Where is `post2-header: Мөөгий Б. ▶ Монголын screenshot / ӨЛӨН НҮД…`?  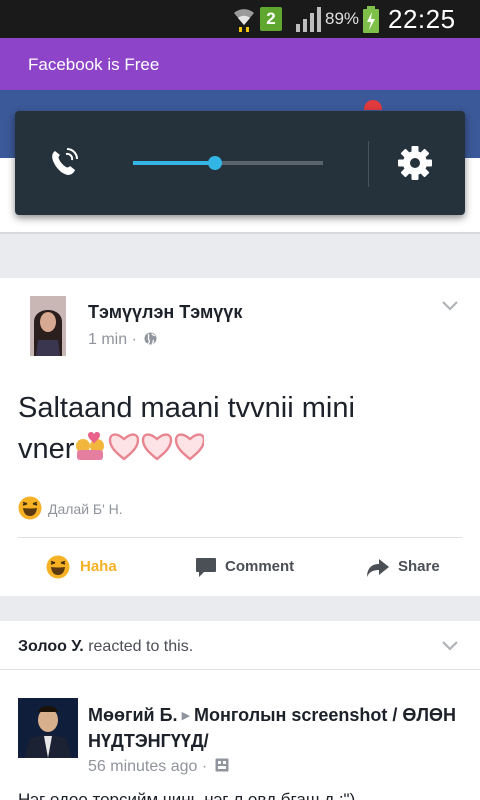 post2-header: Мөөгий Б. ▶ Монголын screenshot / ӨЛӨН НҮД… is located at coordinates (278, 728).